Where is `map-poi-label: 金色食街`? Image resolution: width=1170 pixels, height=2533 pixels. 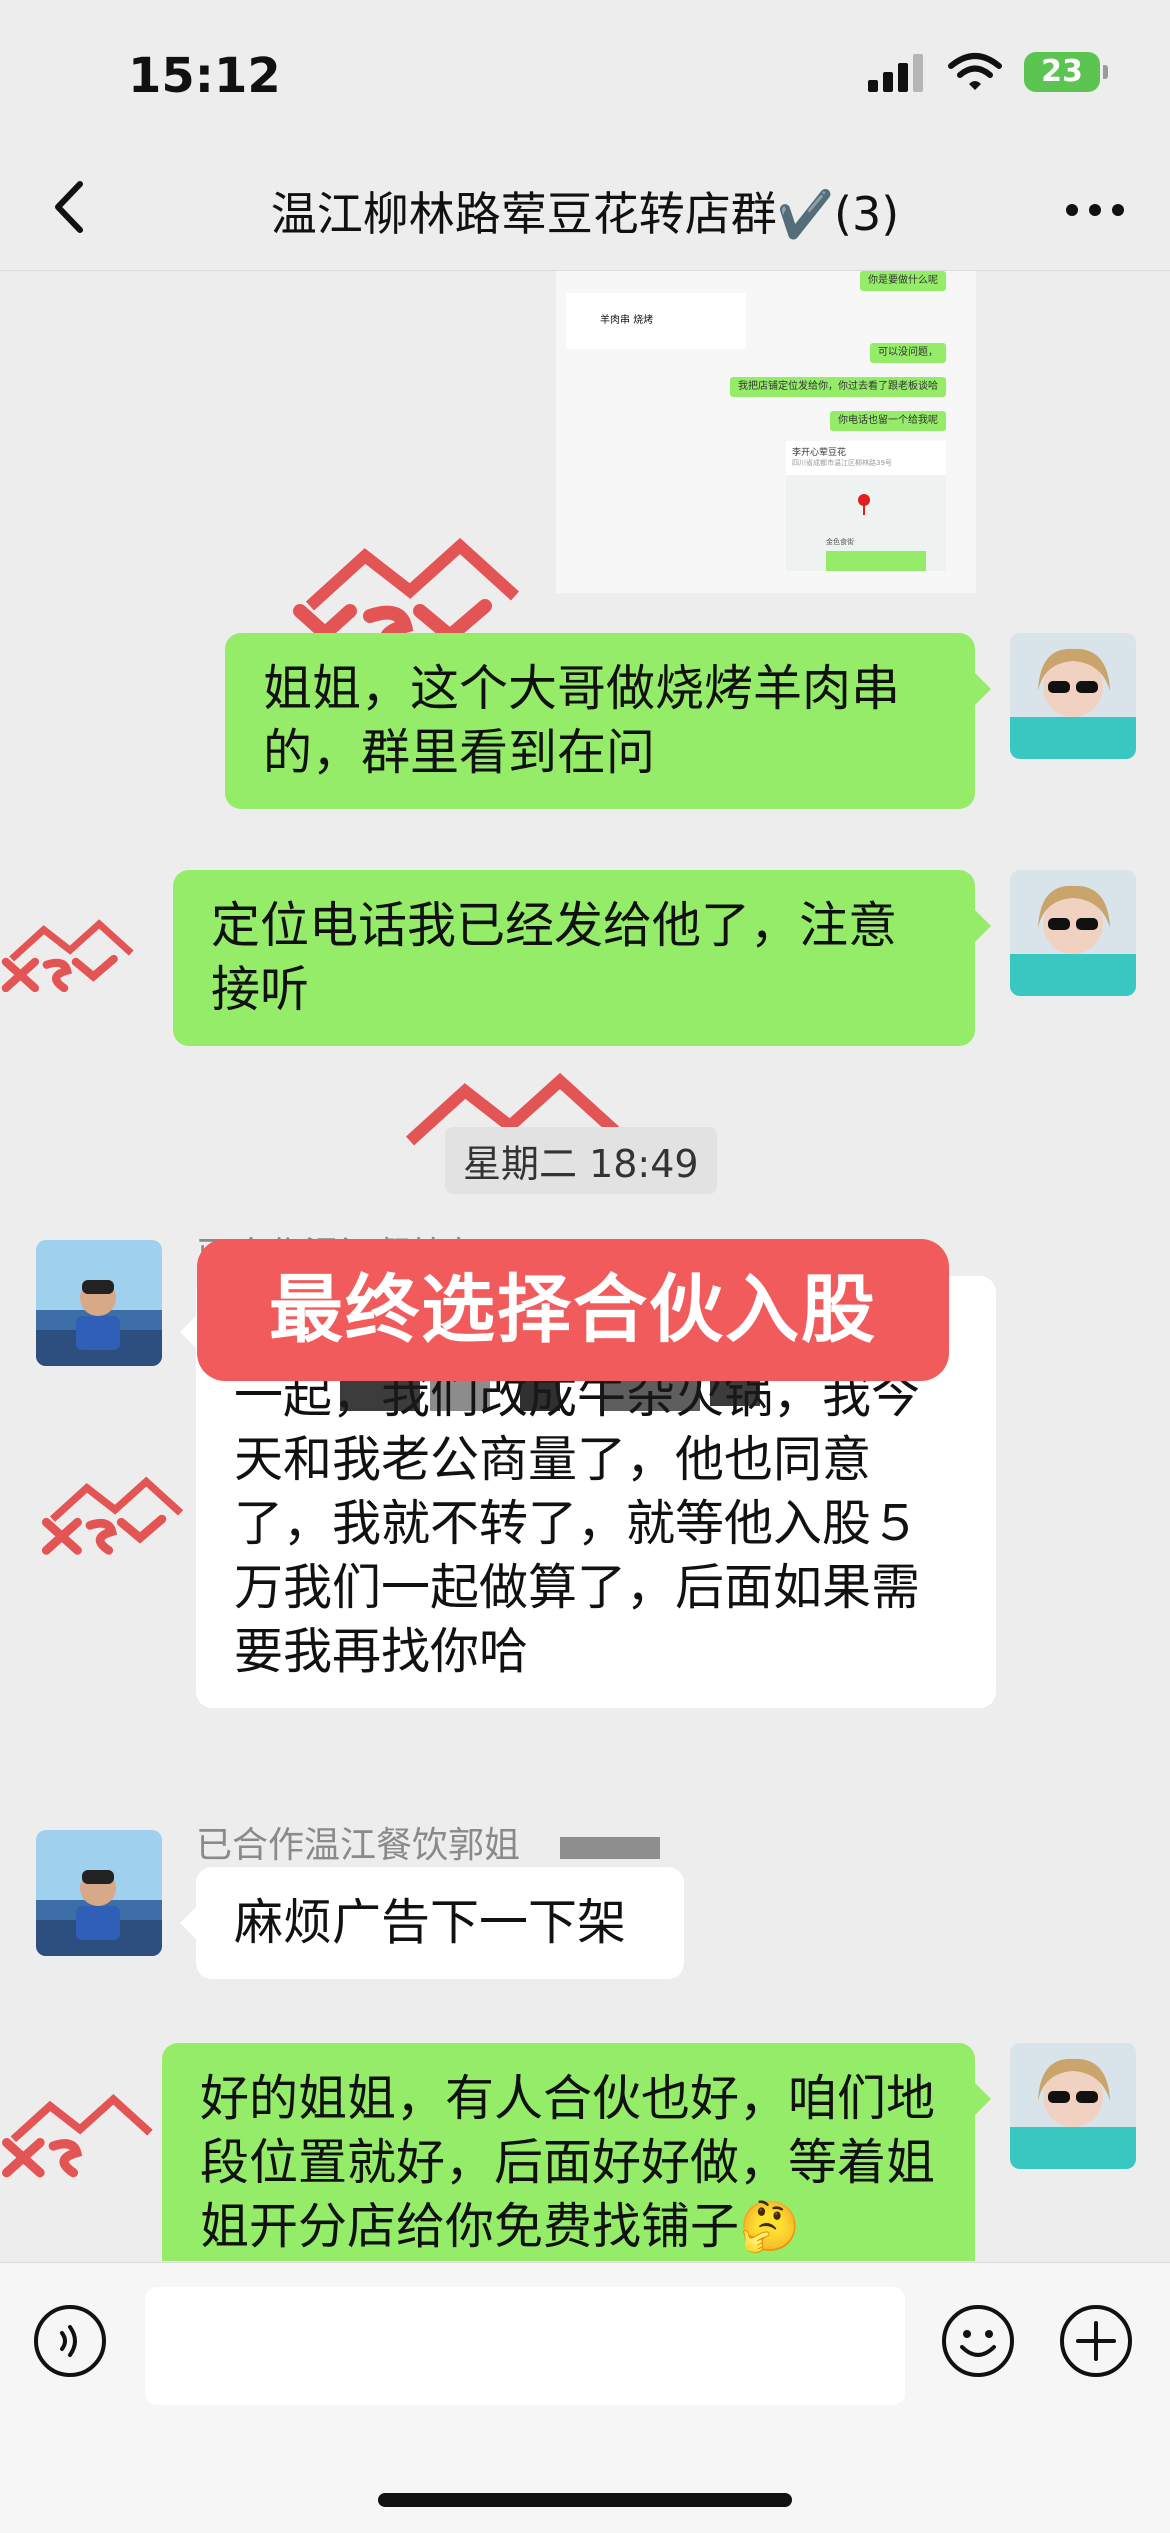 map-poi-label: 金色食街 is located at coordinates (840, 542).